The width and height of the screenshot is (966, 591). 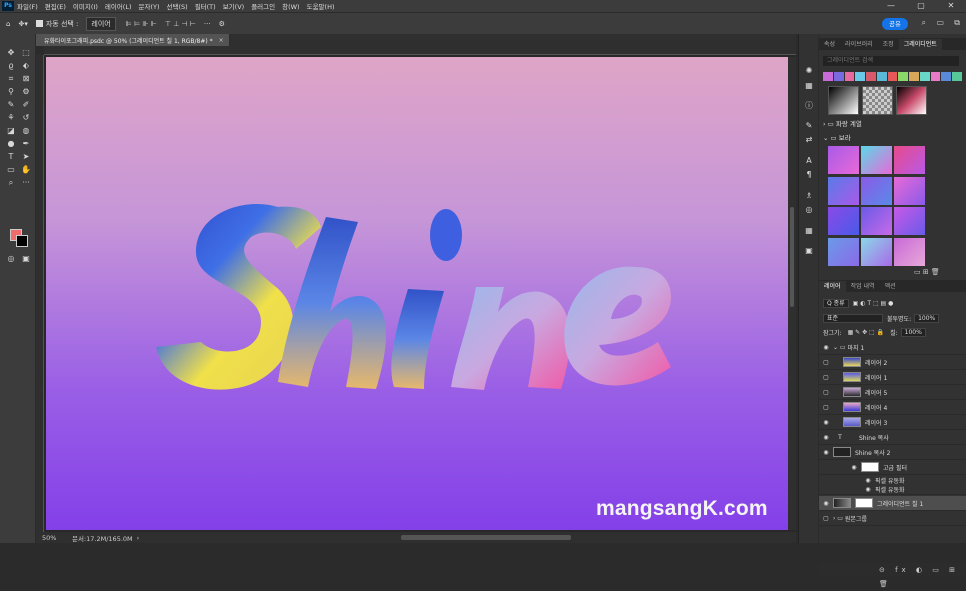 What do you see at coordinates (792, 257) in the screenshot?
I see `scrollbar-thumb` at bounding box center [792, 257].